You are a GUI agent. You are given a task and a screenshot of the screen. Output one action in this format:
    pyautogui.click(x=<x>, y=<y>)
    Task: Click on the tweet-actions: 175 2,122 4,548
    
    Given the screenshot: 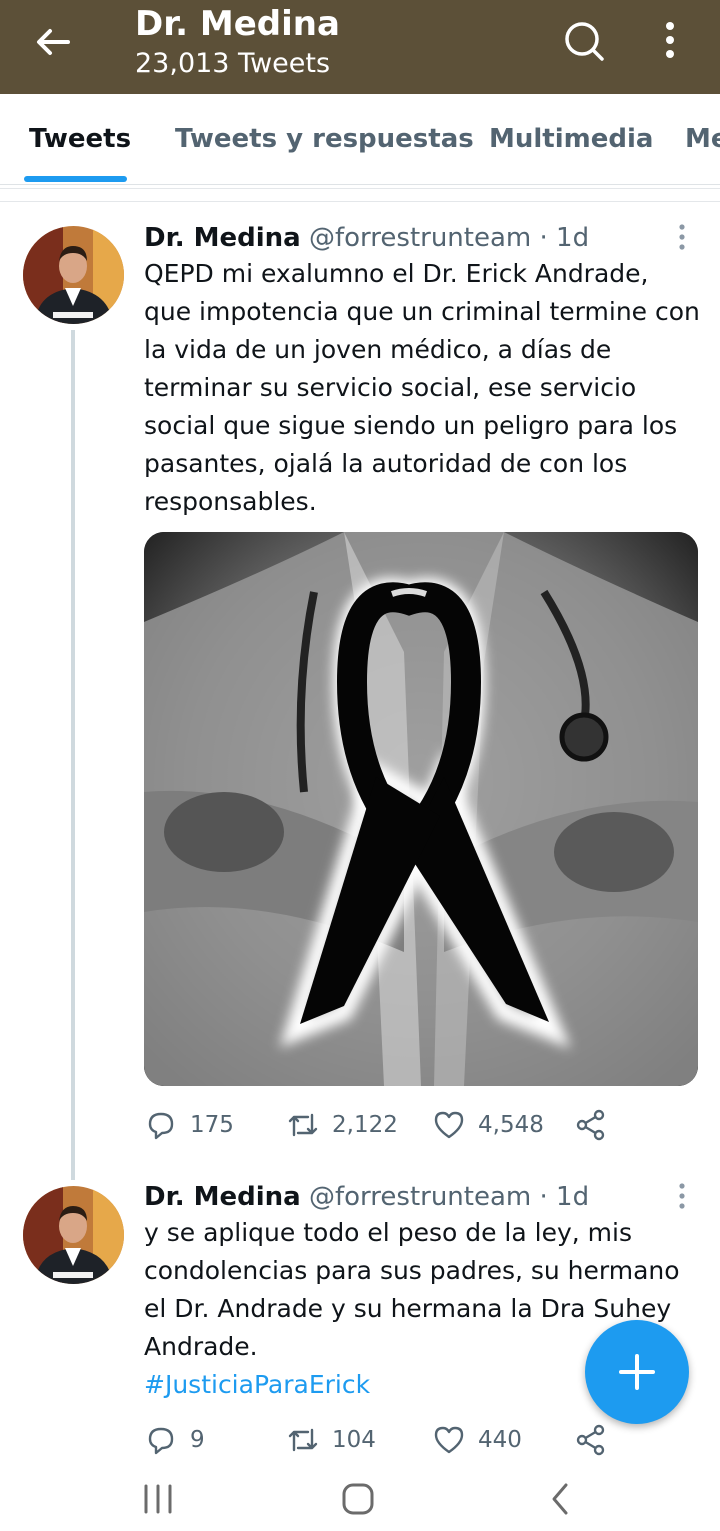 What is the action you would take?
    pyautogui.click(x=424, y=1125)
    